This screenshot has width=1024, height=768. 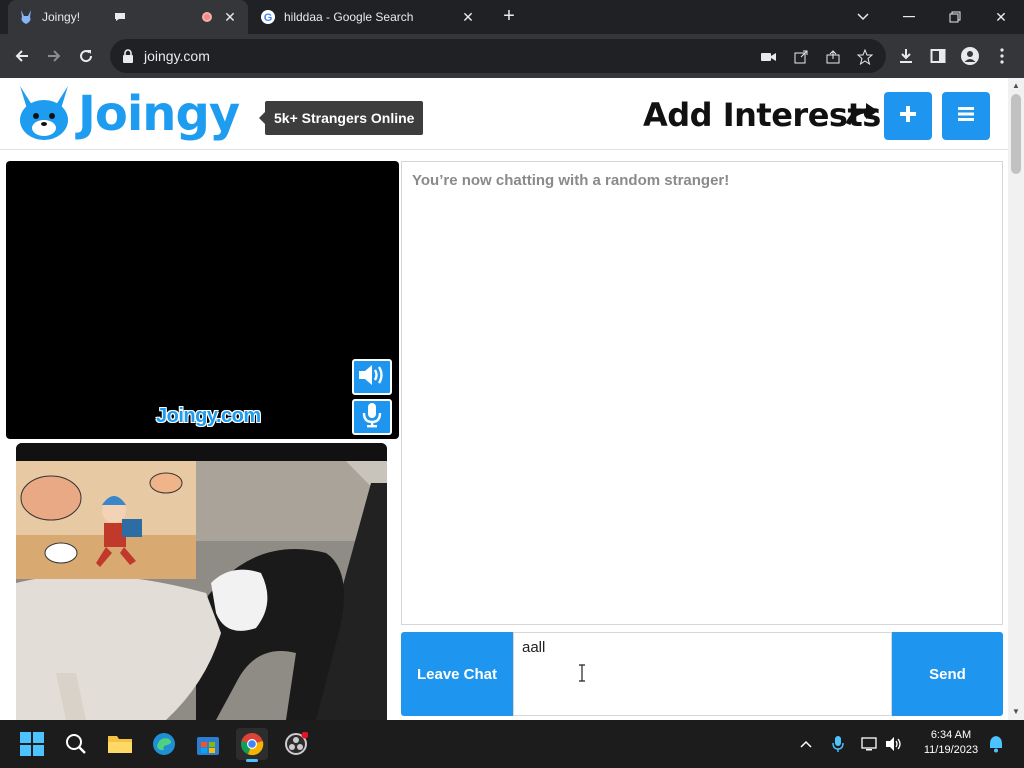 I want to click on chat-bubble-icon, so click(x=121, y=17).